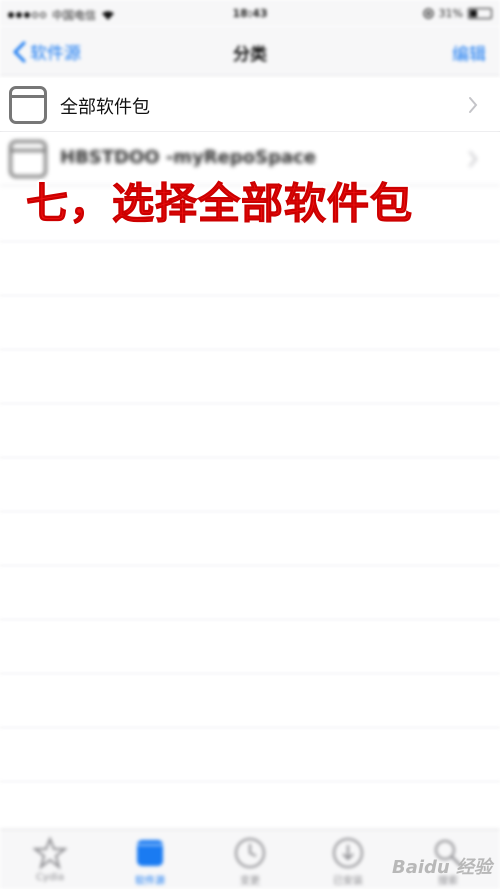 Image resolution: width=500 pixels, height=889 pixels. I want to click on battery-percent: 31%, so click(450, 13).